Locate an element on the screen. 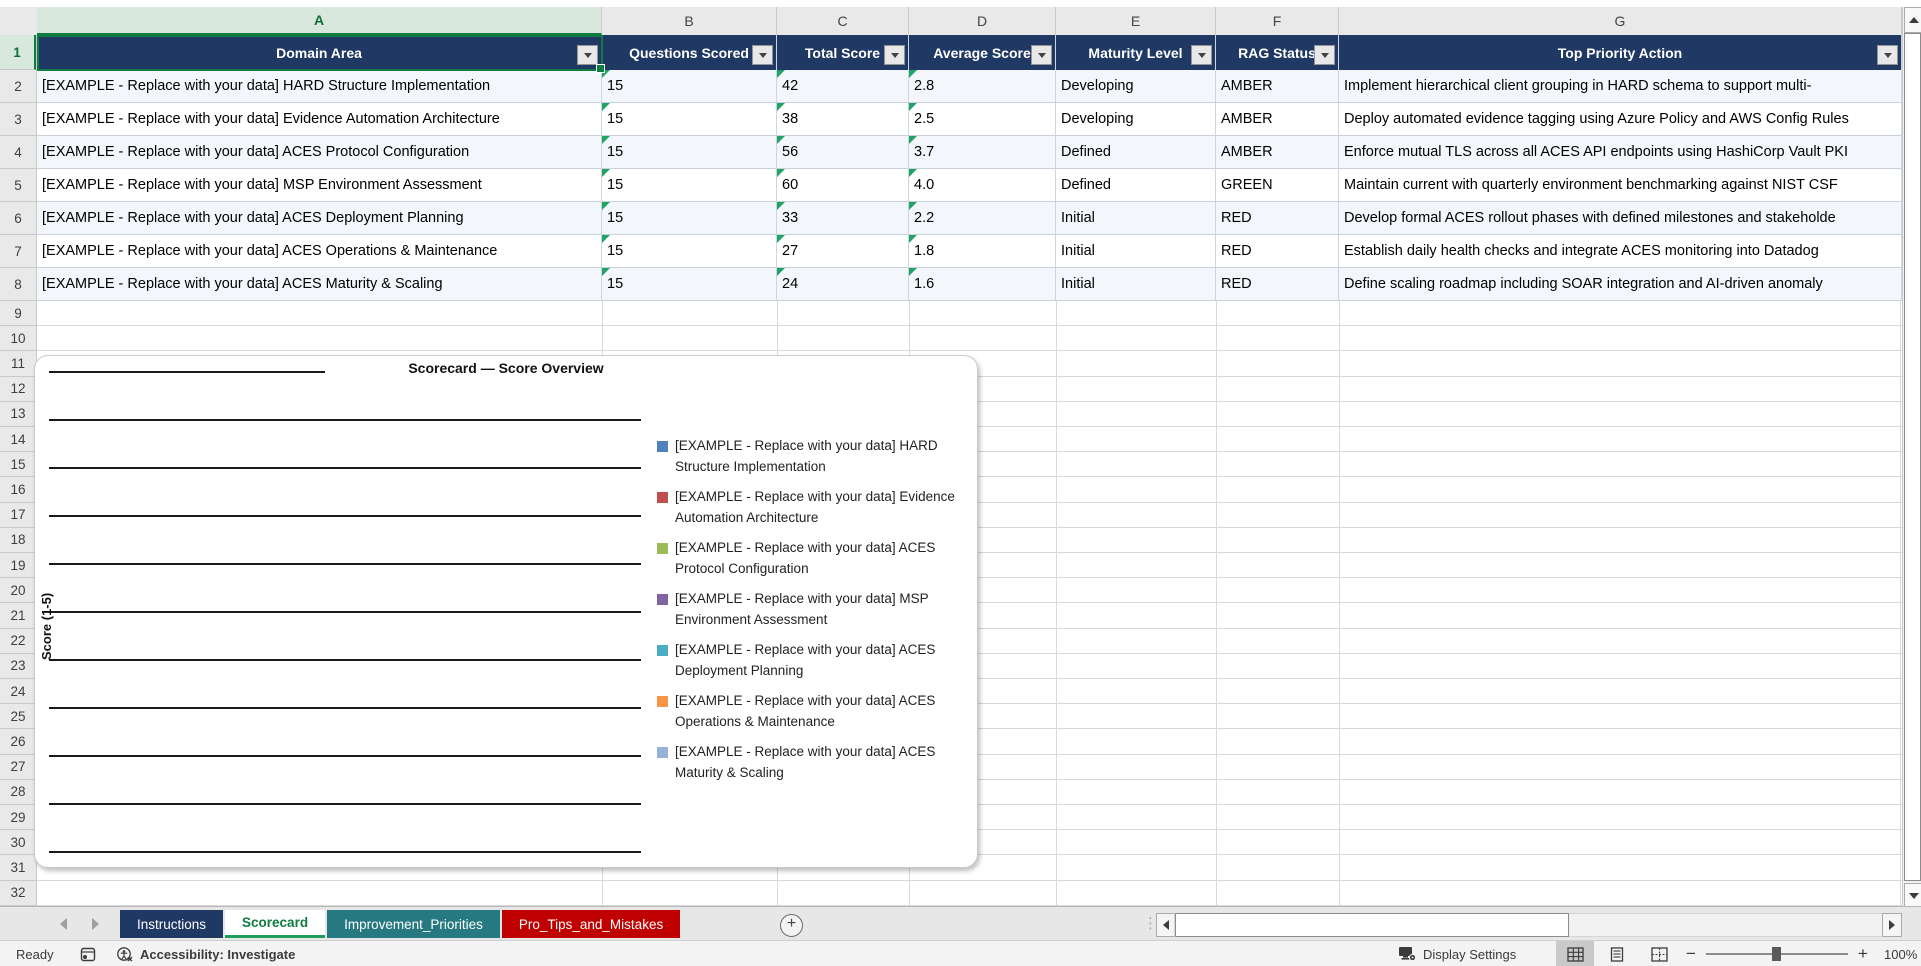 This screenshot has width=1921, height=966. view-page-layout-button is located at coordinates (1617, 953).